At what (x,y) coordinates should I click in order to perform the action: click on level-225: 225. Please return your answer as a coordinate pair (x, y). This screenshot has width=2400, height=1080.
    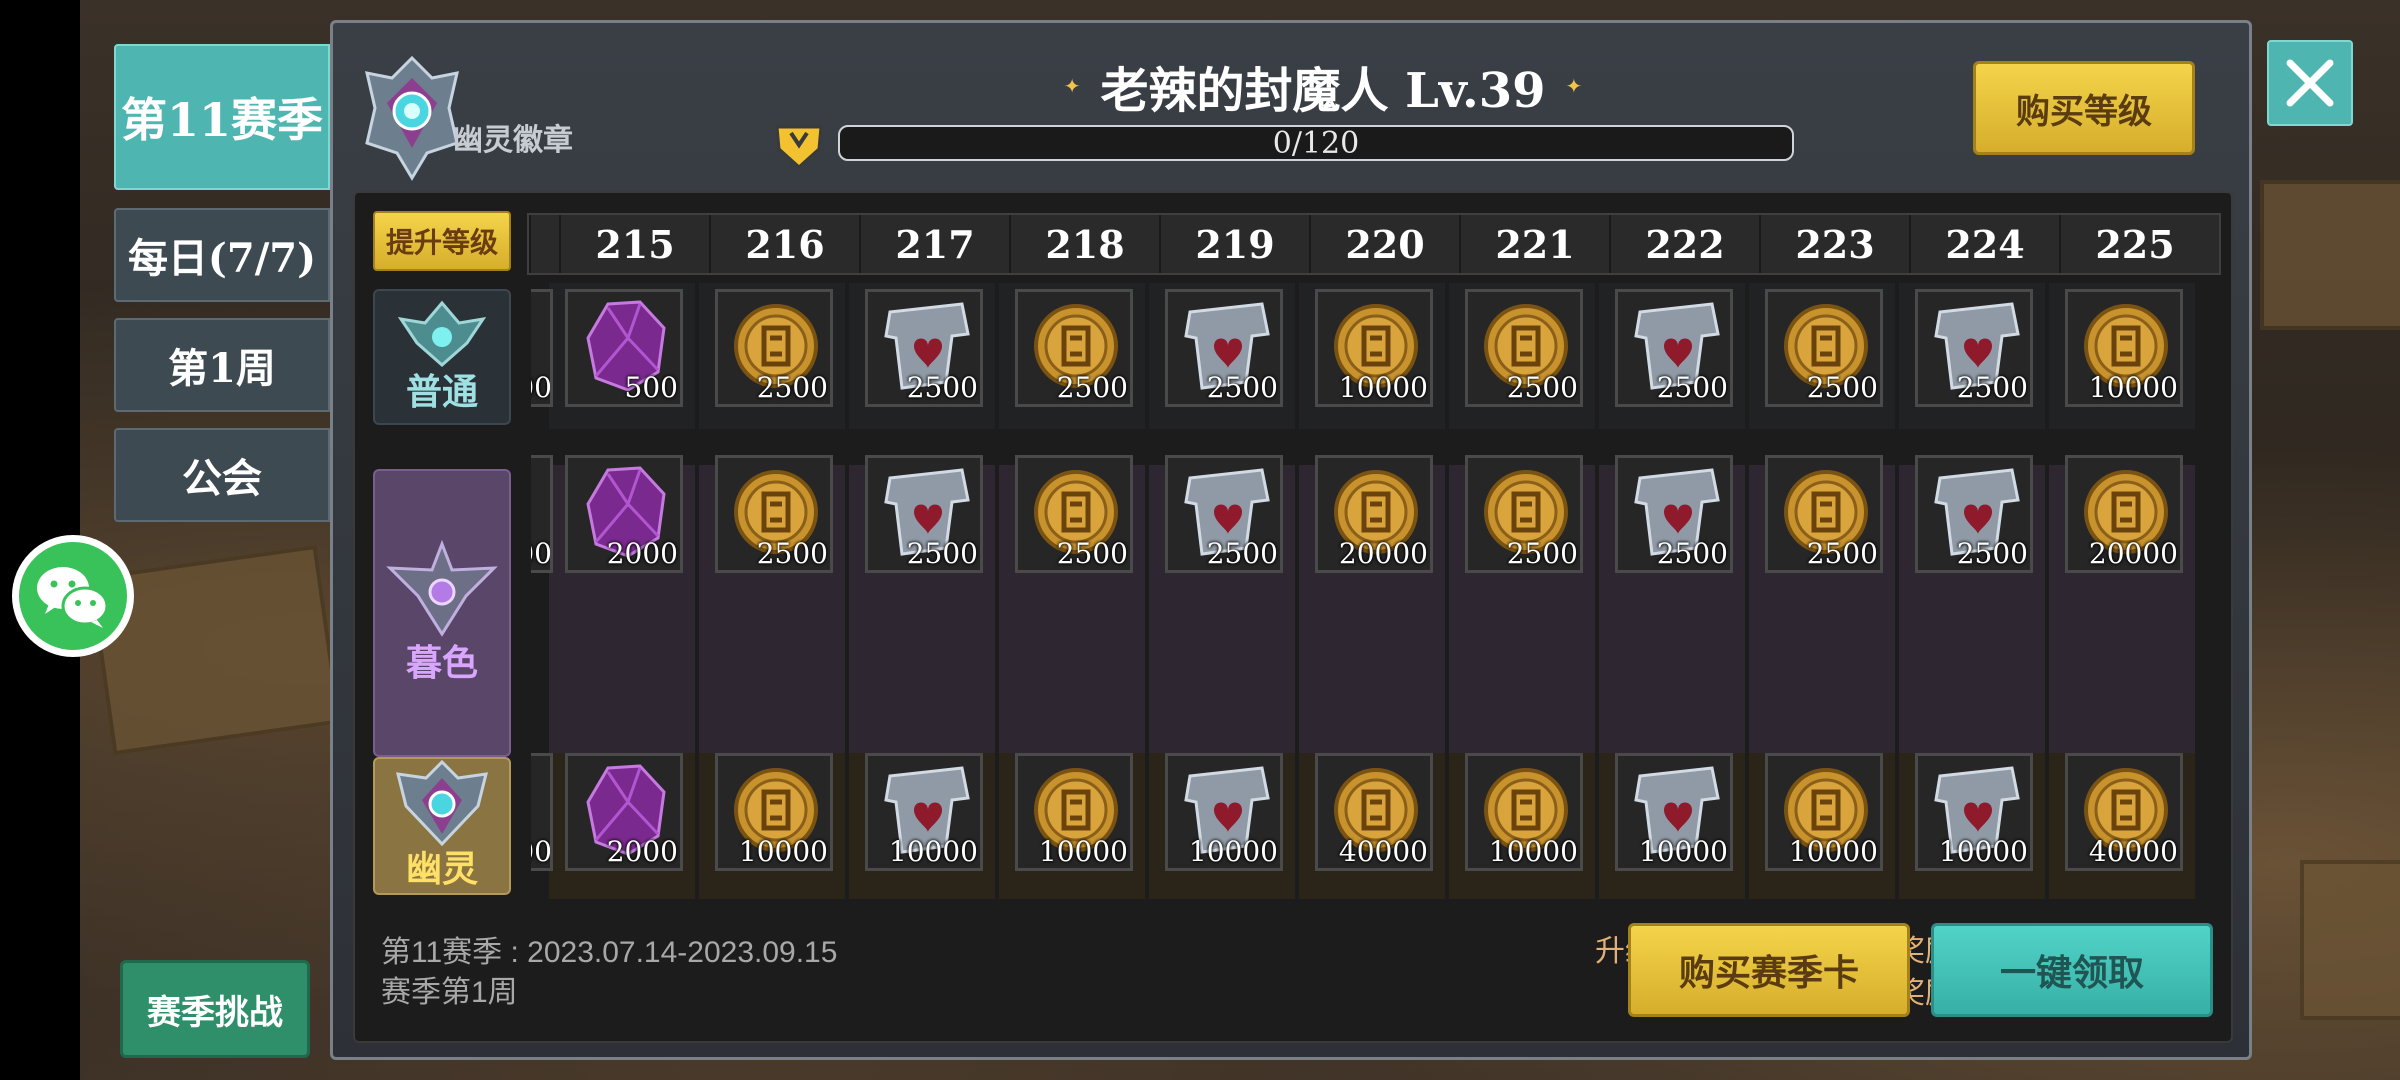
    Looking at the image, I should click on (2134, 244).